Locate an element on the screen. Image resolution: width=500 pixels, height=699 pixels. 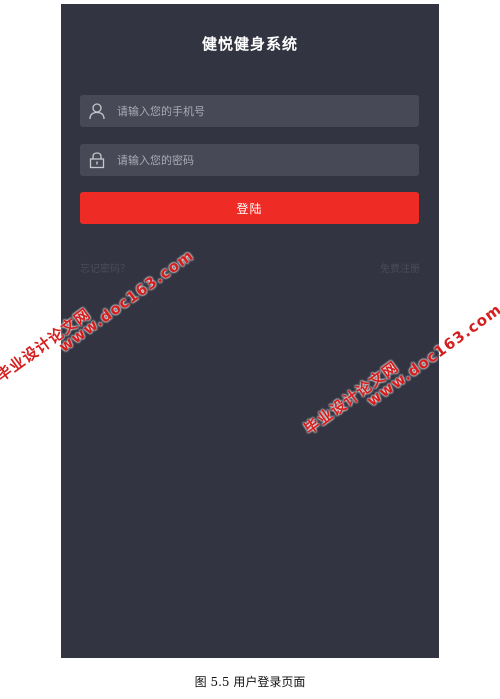
phone-input is located at coordinates (262, 111).